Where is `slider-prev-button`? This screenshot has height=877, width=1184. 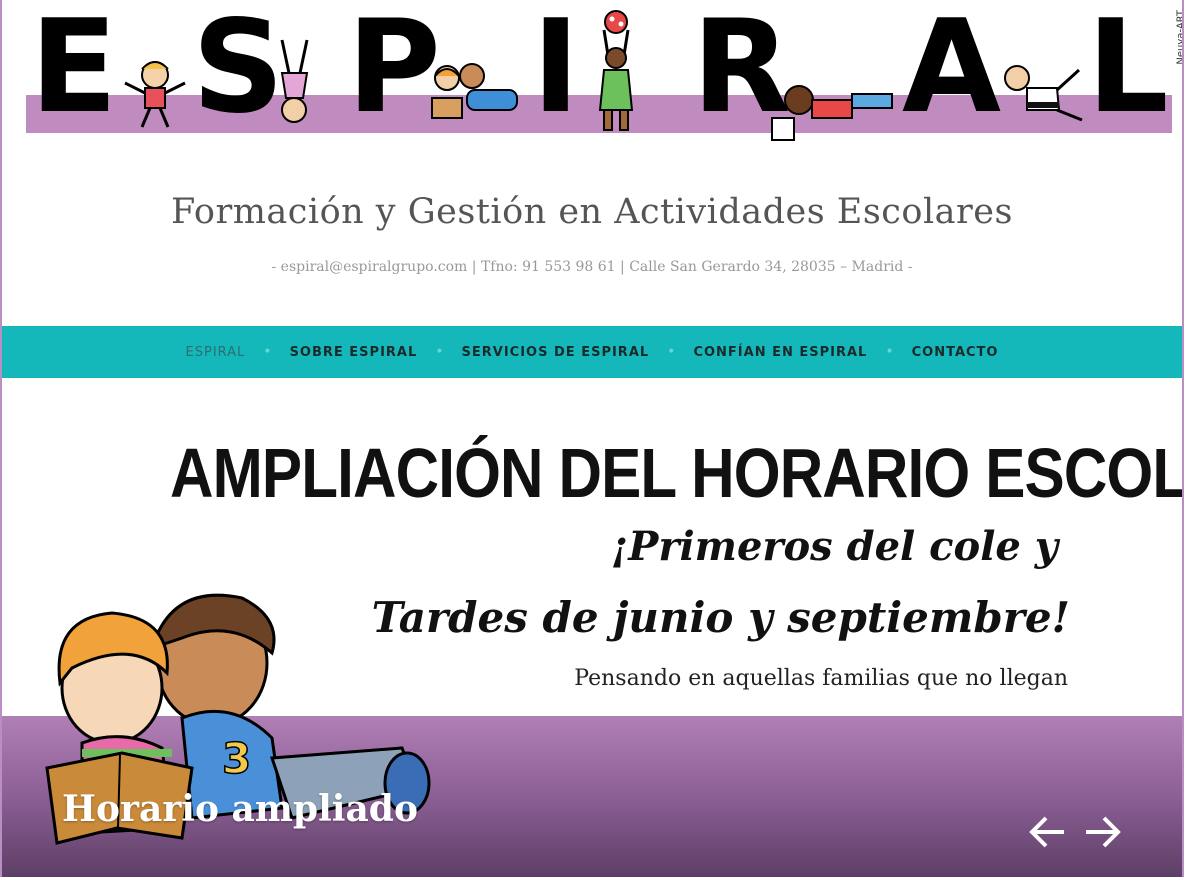
slider-prev-button is located at coordinates (1048, 832).